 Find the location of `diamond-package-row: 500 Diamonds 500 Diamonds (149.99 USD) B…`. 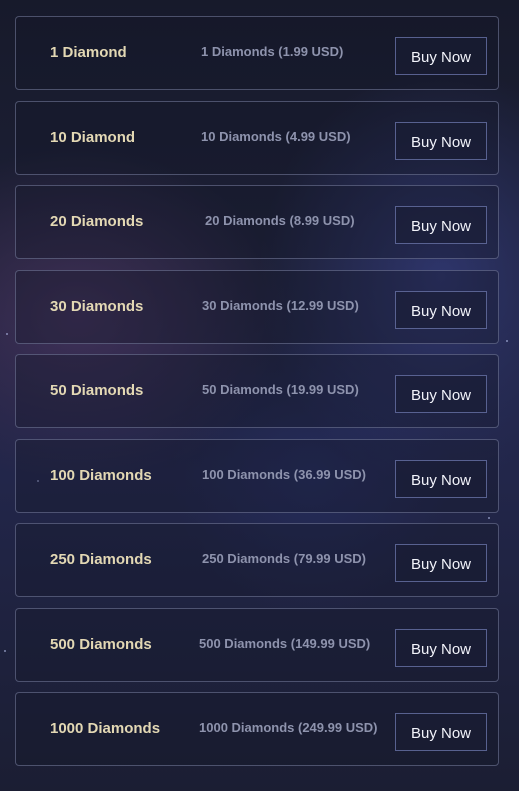

diamond-package-row: 500 Diamonds 500 Diamonds (149.99 USD) B… is located at coordinates (257, 644).